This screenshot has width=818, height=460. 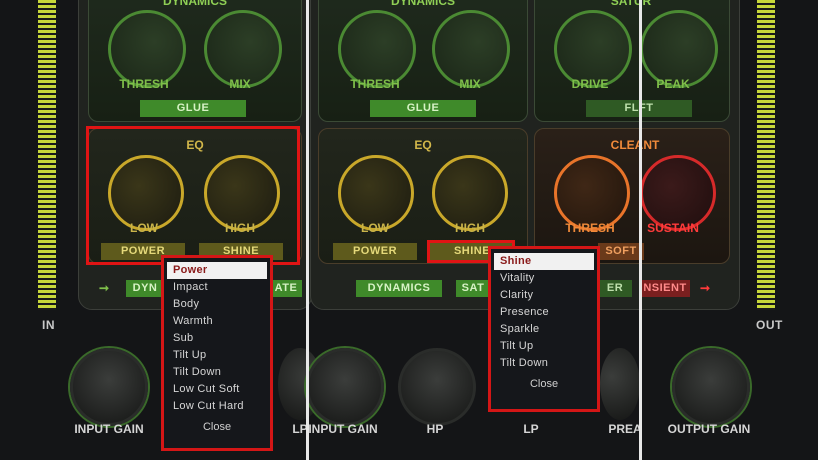 What do you see at coordinates (635, 145) in the screenshot?
I see `cleant-title: CLEANT` at bounding box center [635, 145].